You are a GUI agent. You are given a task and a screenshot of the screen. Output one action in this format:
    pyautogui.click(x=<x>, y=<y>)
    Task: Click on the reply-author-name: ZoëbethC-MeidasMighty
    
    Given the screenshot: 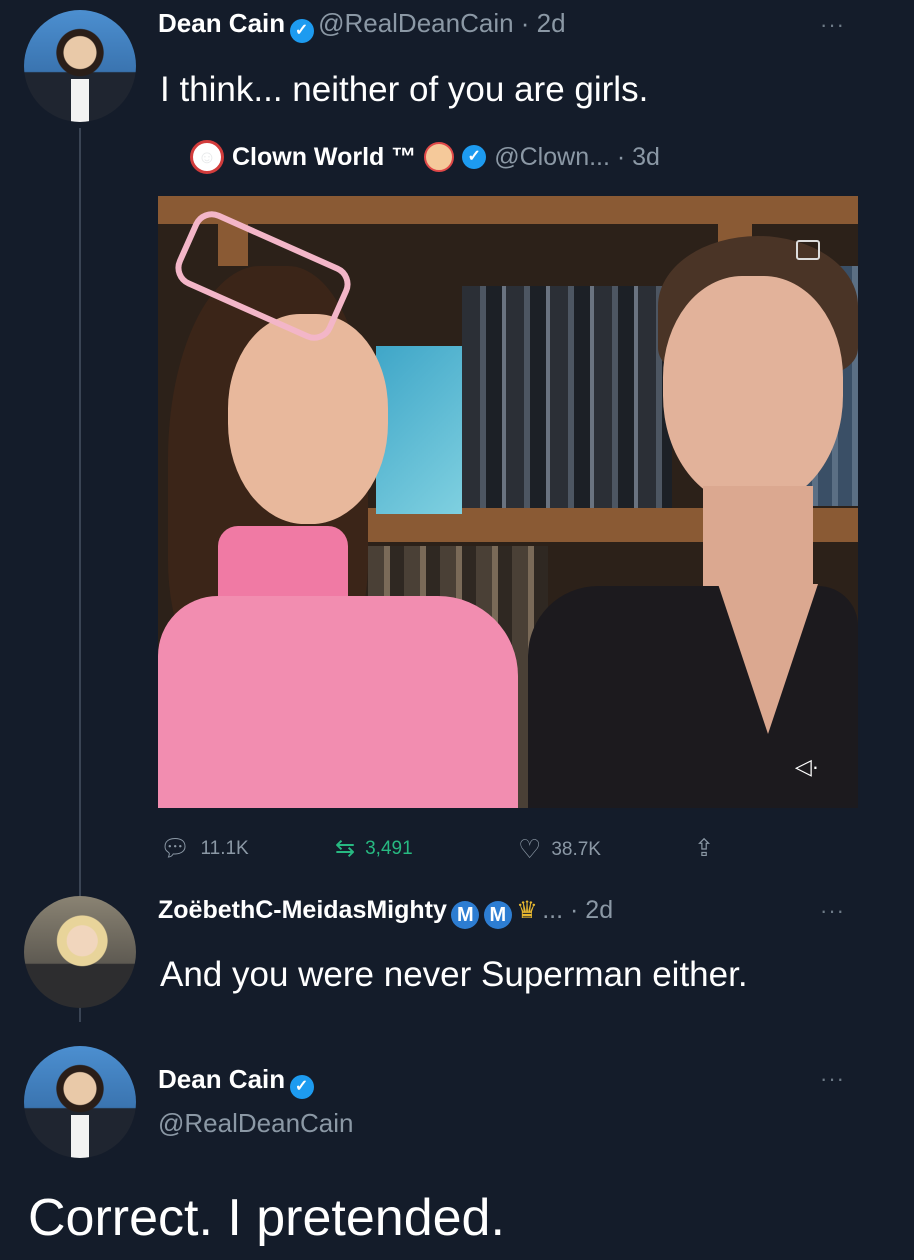 What is the action you would take?
    pyautogui.click(x=302, y=910)
    